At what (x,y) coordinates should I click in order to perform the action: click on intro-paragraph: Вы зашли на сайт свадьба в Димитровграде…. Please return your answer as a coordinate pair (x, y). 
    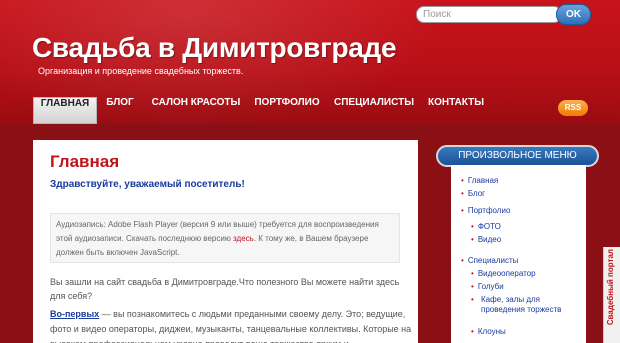
    Looking at the image, I should click on (225, 289).